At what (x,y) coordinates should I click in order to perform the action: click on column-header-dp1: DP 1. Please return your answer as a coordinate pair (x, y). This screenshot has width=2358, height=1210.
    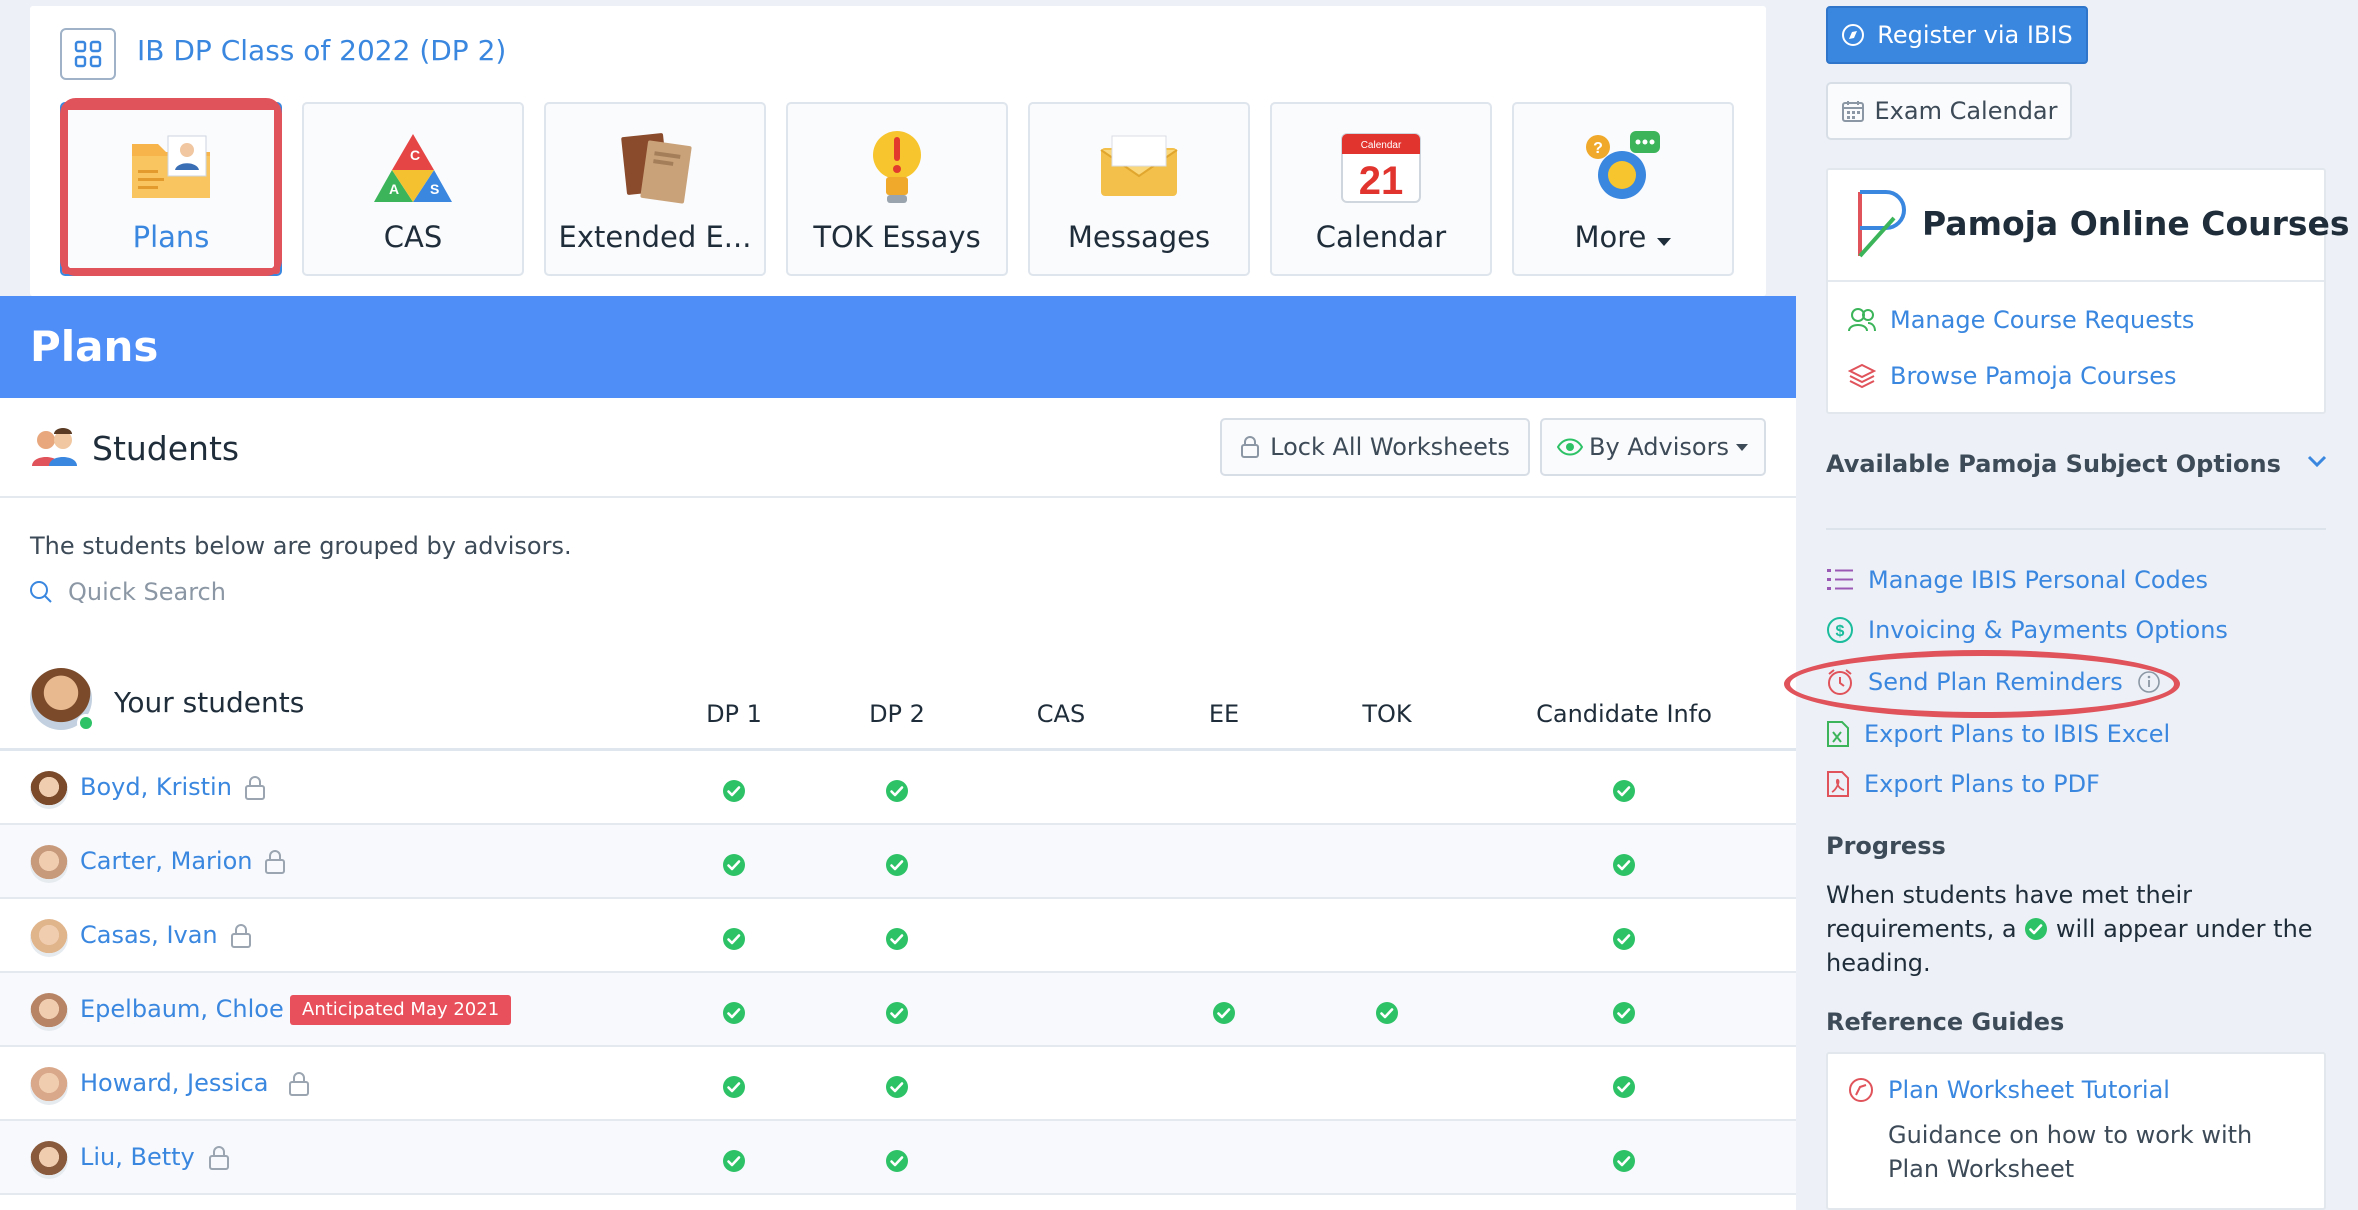
    Looking at the image, I should click on (734, 714).